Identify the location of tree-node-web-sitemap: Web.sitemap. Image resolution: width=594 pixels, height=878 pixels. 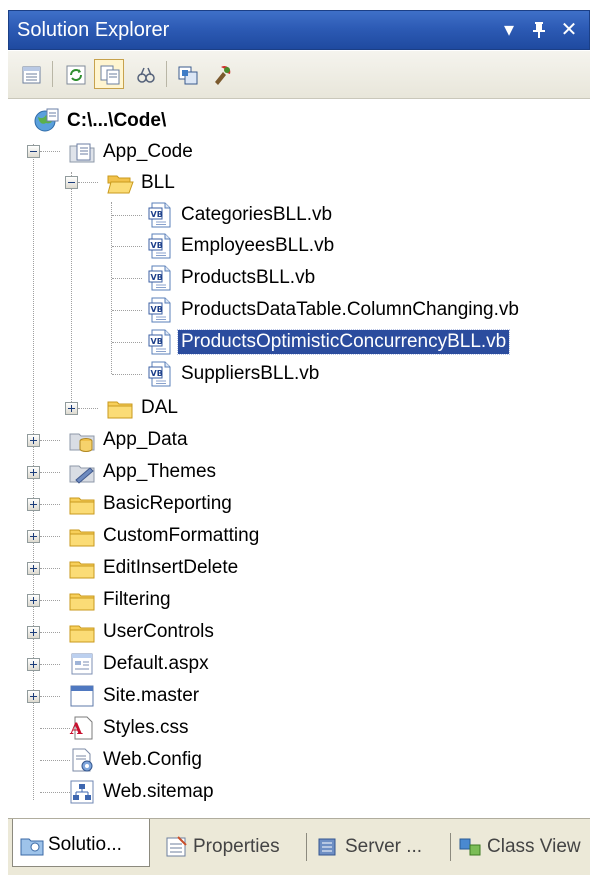
(142, 792).